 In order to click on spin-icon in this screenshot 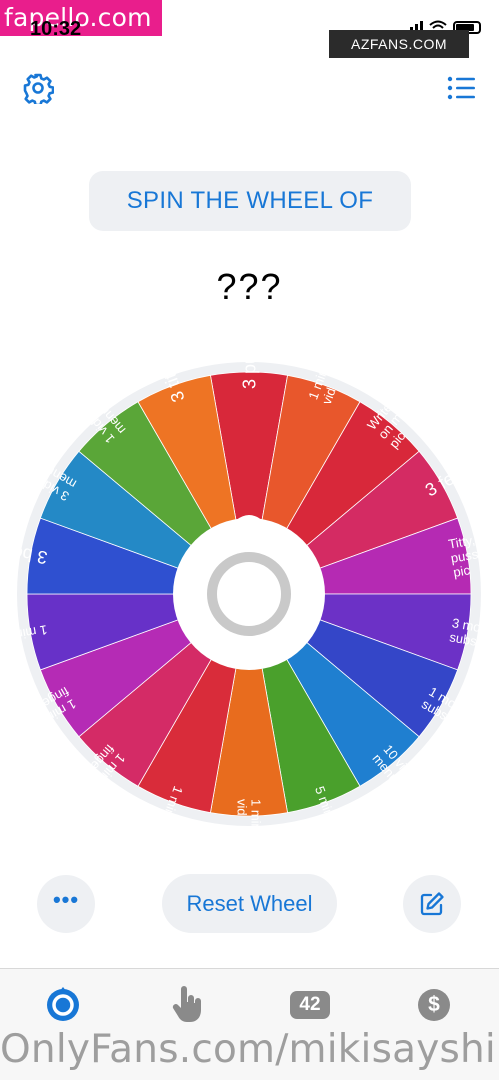, I will do `click(63, 1004)`.